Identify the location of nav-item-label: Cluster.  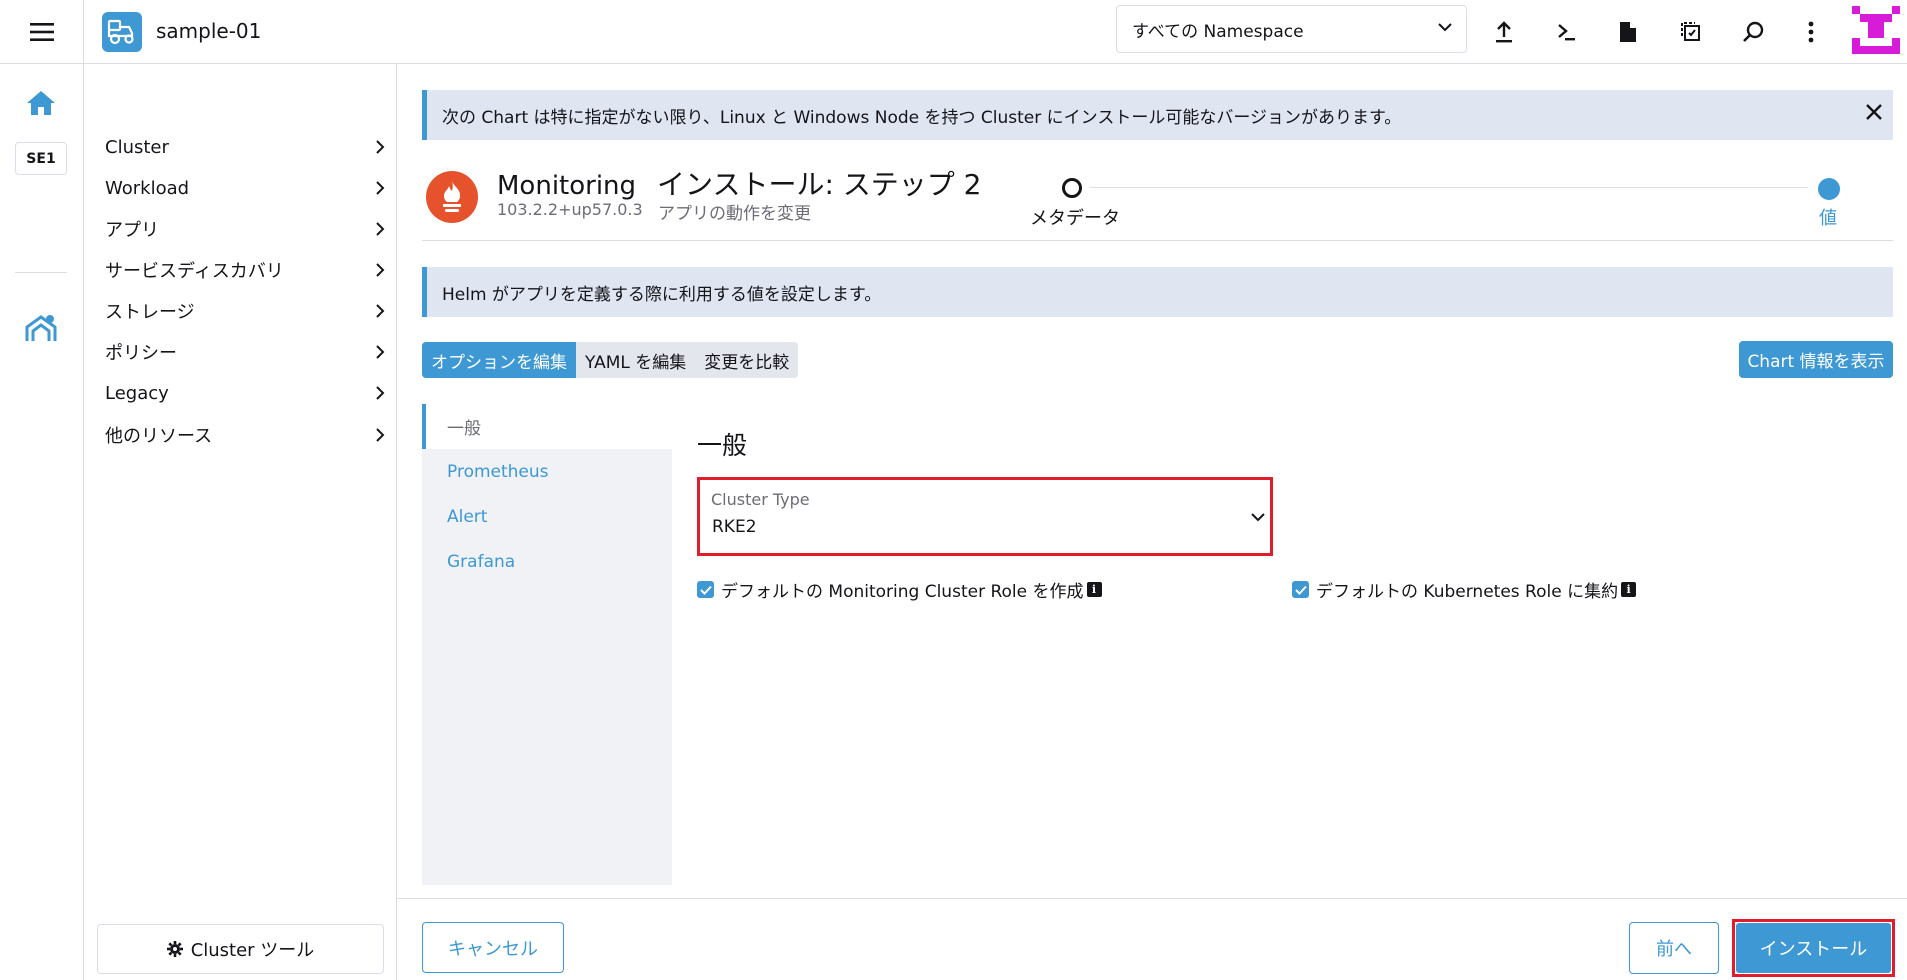
(137, 147).